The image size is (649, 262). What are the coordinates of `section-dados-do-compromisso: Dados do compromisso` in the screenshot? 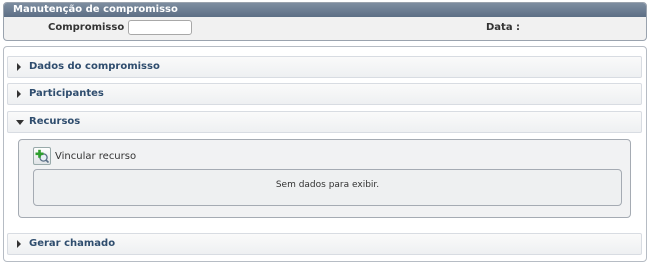 It's located at (324, 67).